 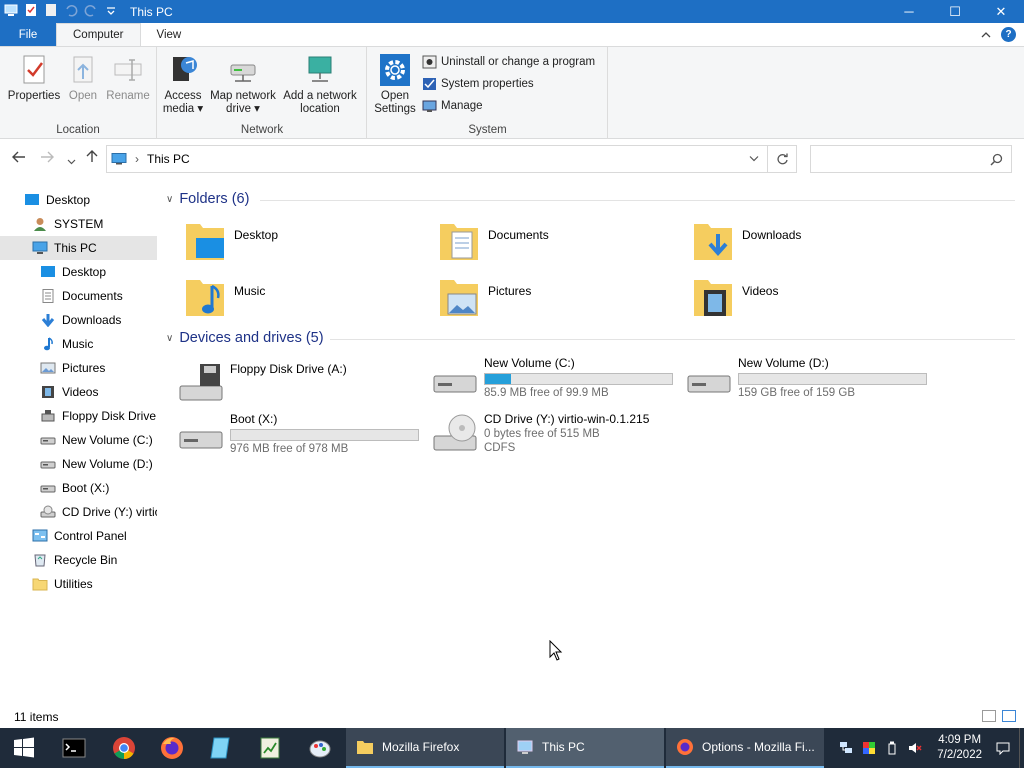 I want to click on nav-item-music: Music, so click(x=78, y=344).